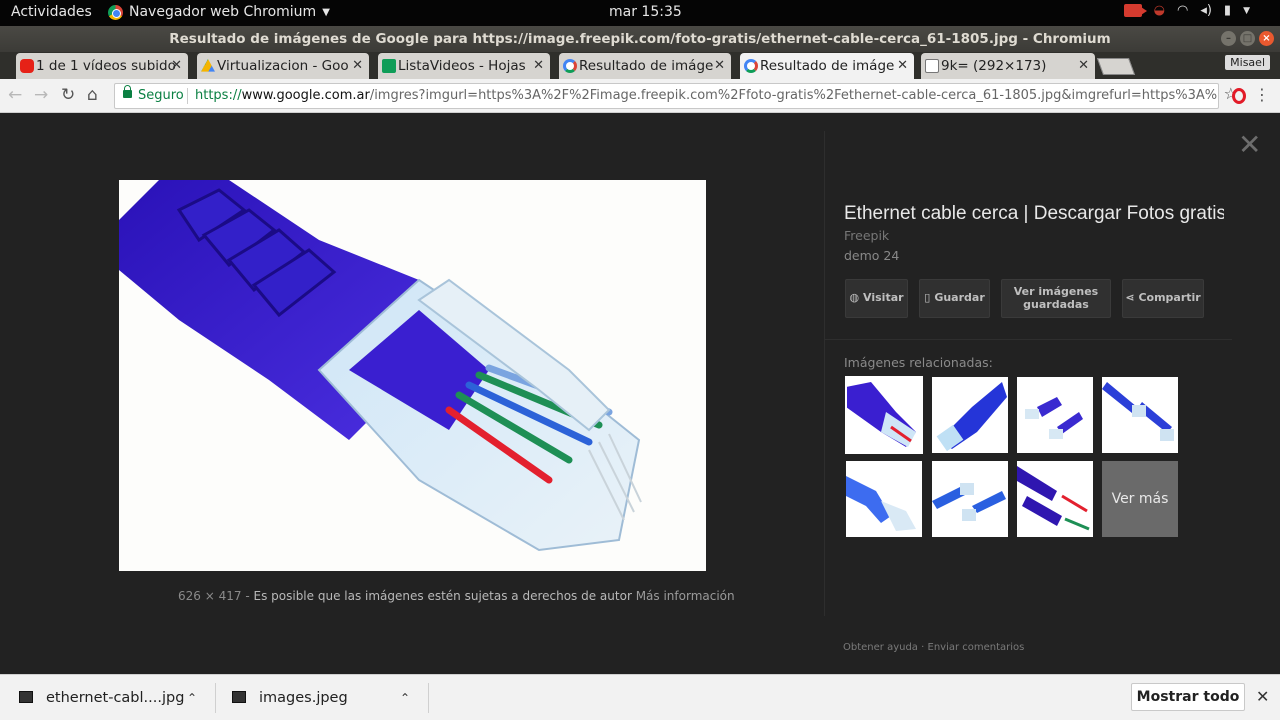  I want to click on reload-icon: ↻, so click(68, 95).